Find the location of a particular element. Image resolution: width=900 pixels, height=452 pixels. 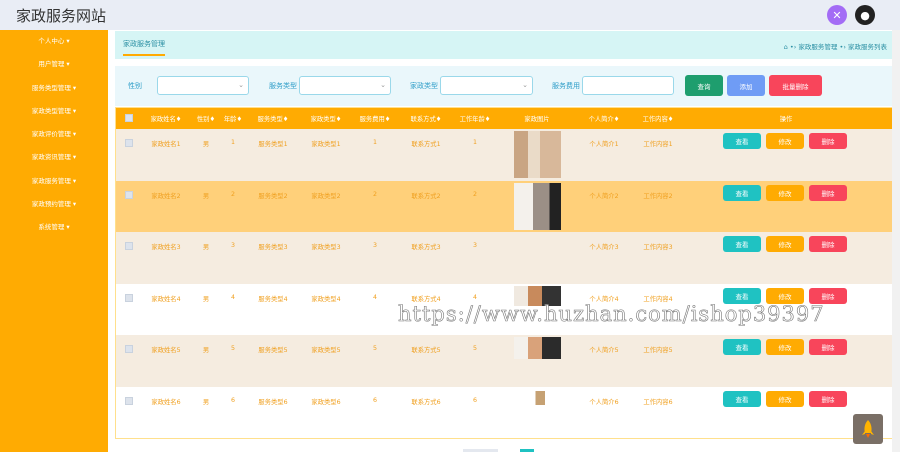

col-age: 年龄♦ is located at coordinates (233, 118).